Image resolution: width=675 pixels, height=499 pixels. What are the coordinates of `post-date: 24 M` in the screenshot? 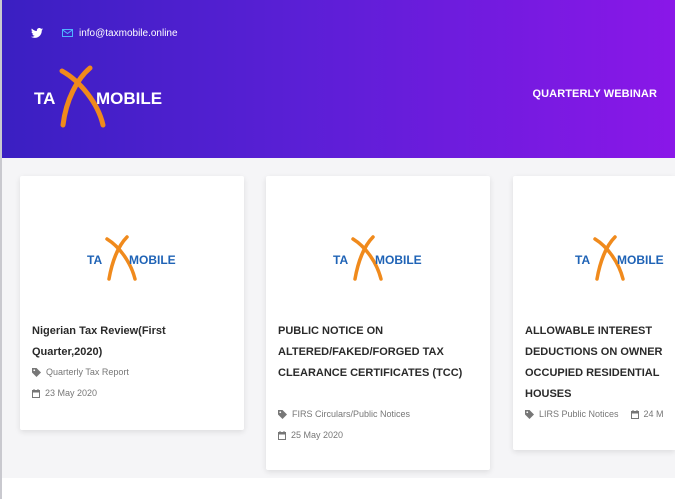 It's located at (647, 414).